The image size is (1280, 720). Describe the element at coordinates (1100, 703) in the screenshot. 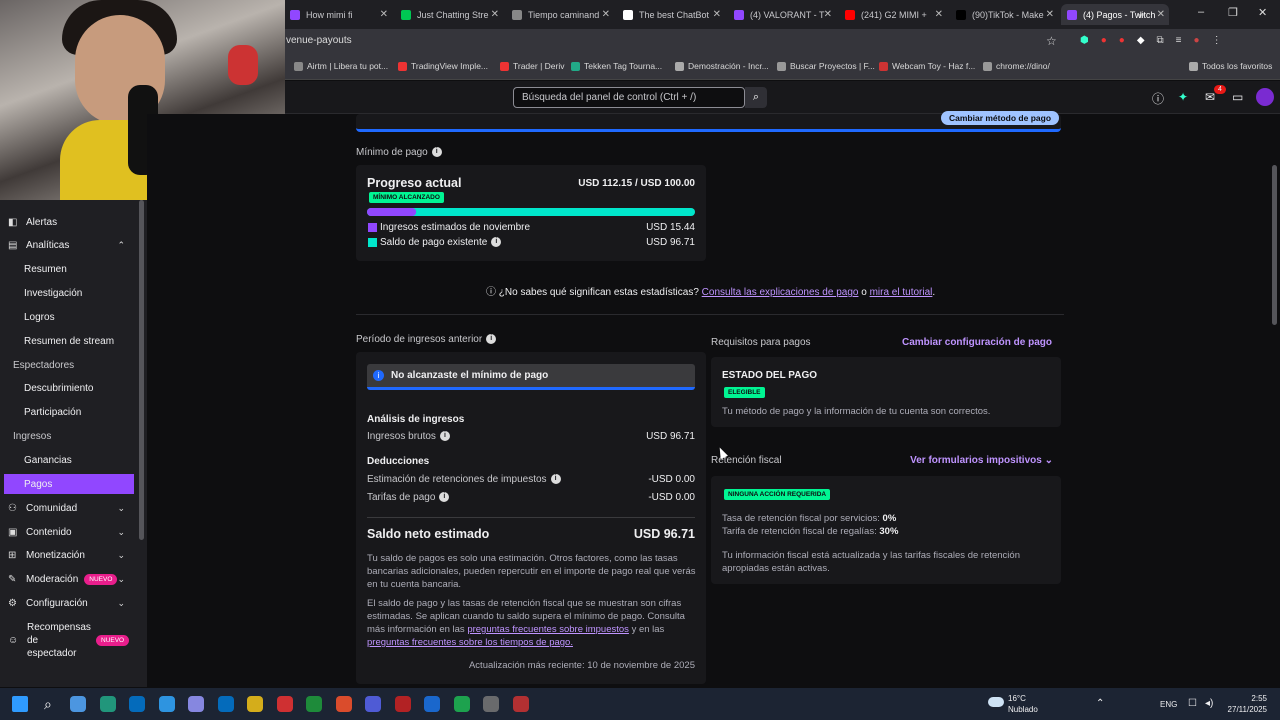

I see `tray-chevron-icon: ⌃` at that location.